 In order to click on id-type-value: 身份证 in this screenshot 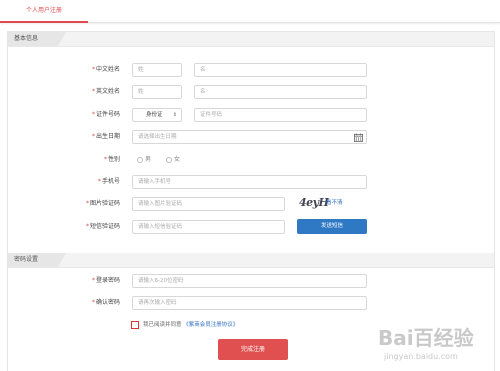, I will do `click(154, 115)`.